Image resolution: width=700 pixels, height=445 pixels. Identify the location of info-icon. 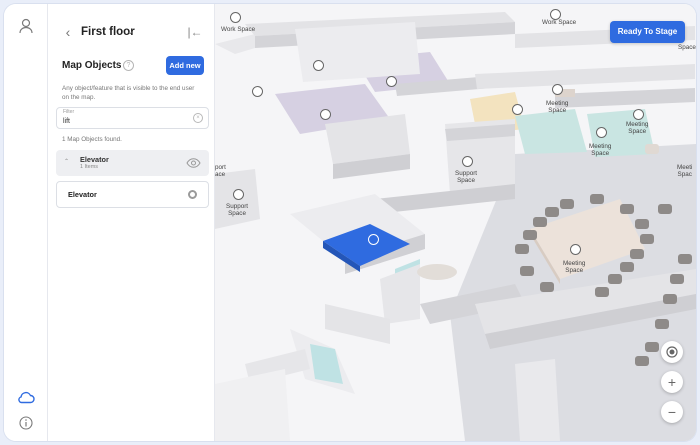
(26, 423).